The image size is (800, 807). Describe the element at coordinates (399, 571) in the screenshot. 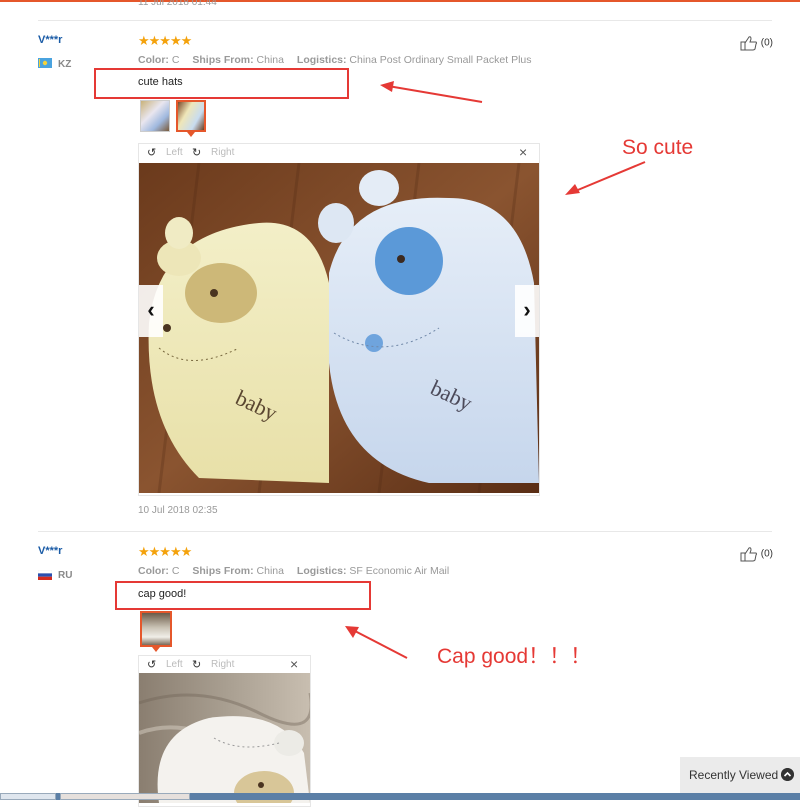

I see `logistics-value: SF Economic Air Mail` at that location.